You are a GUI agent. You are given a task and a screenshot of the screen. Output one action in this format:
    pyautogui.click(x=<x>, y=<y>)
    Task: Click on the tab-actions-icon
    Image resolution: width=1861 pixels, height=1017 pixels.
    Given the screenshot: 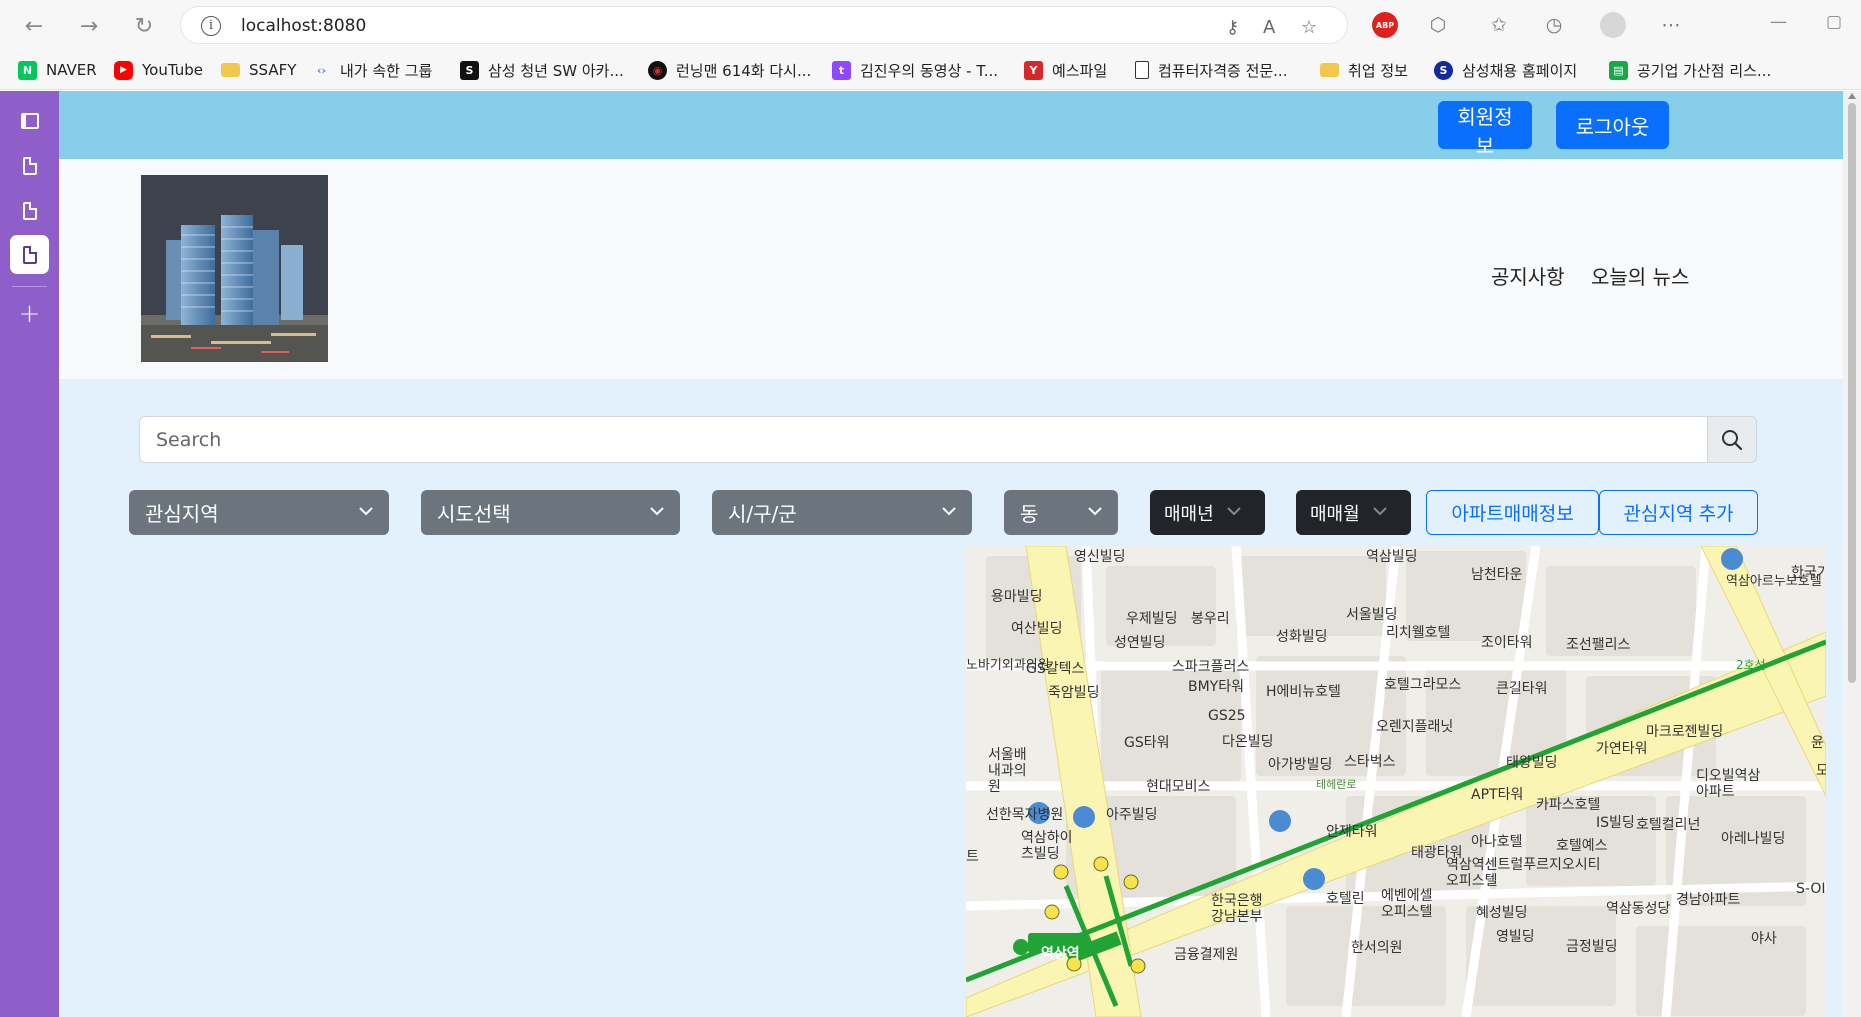 What is the action you would take?
    pyautogui.click(x=29, y=120)
    